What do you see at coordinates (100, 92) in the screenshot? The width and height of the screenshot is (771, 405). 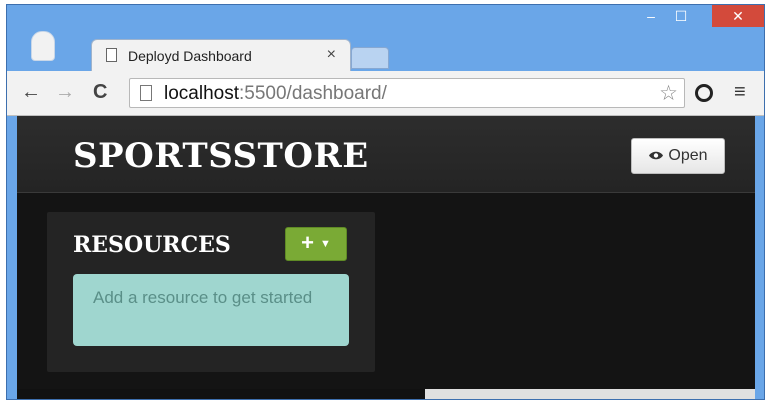 I see `reload-icon: C` at bounding box center [100, 92].